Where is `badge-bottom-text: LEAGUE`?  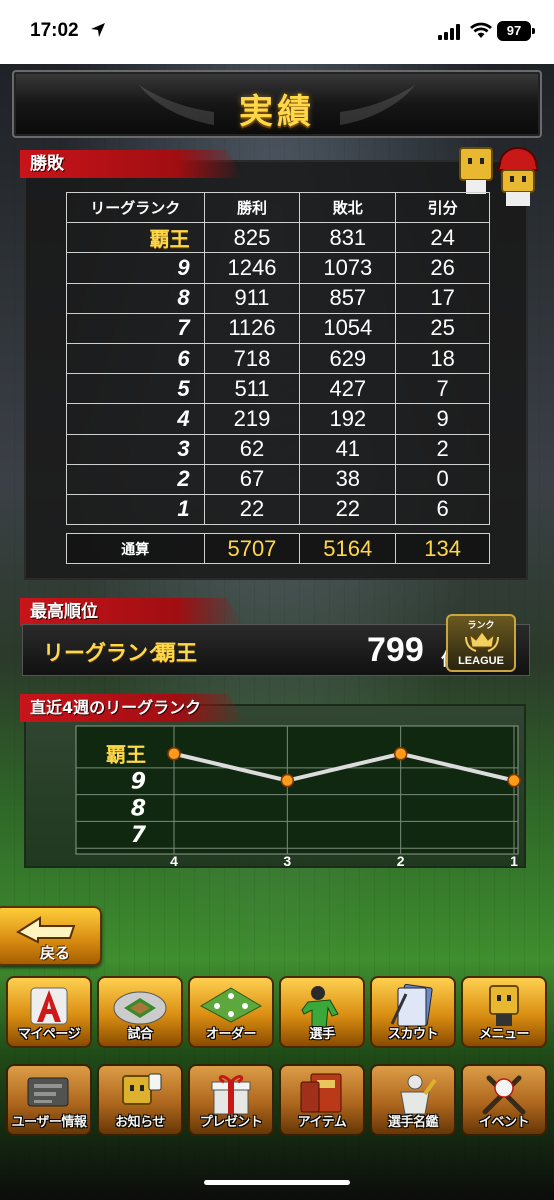
badge-bottom-text: LEAGUE is located at coordinates (481, 661).